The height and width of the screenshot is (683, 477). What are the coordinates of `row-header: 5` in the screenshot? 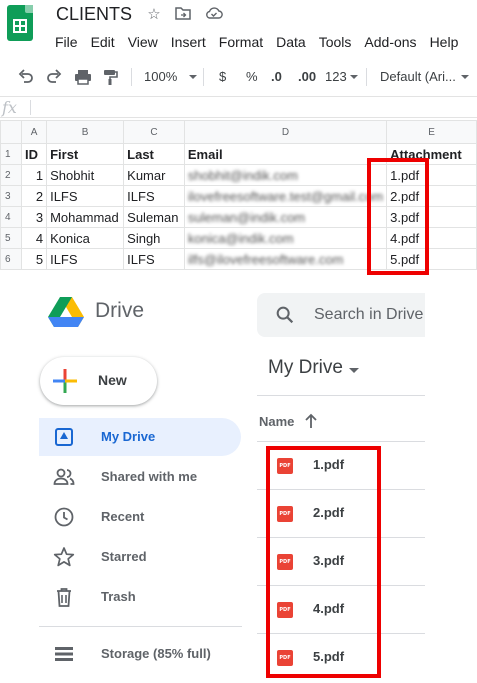 It's located at (11, 238).